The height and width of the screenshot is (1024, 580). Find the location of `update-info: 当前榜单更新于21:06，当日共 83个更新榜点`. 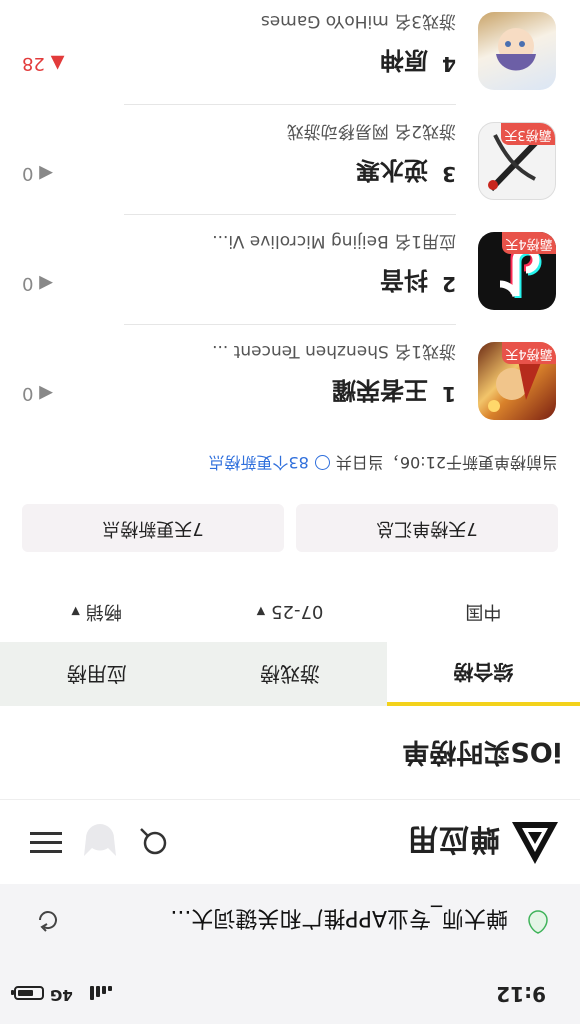

update-info: 当前榜单更新于21:06，当日共 83个更新榜点 is located at coordinates (288, 464).